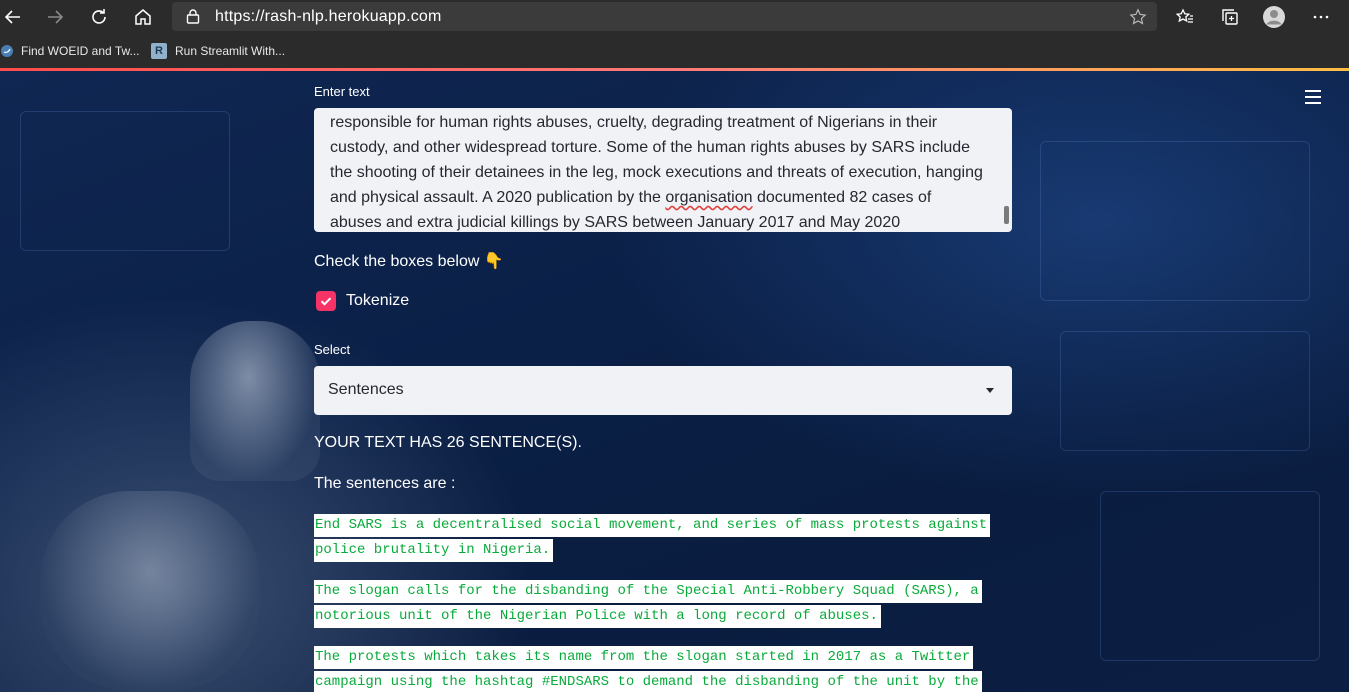 This screenshot has height=692, width=1349. I want to click on text-input-label: Enter text, so click(342, 91).